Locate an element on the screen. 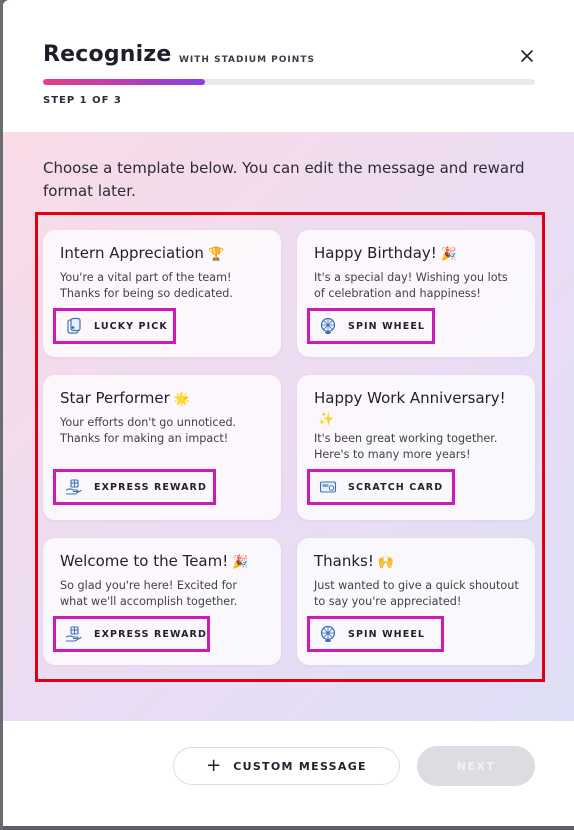  reward-badge-lucky-pick: LUCKY PICK is located at coordinates (114, 326).